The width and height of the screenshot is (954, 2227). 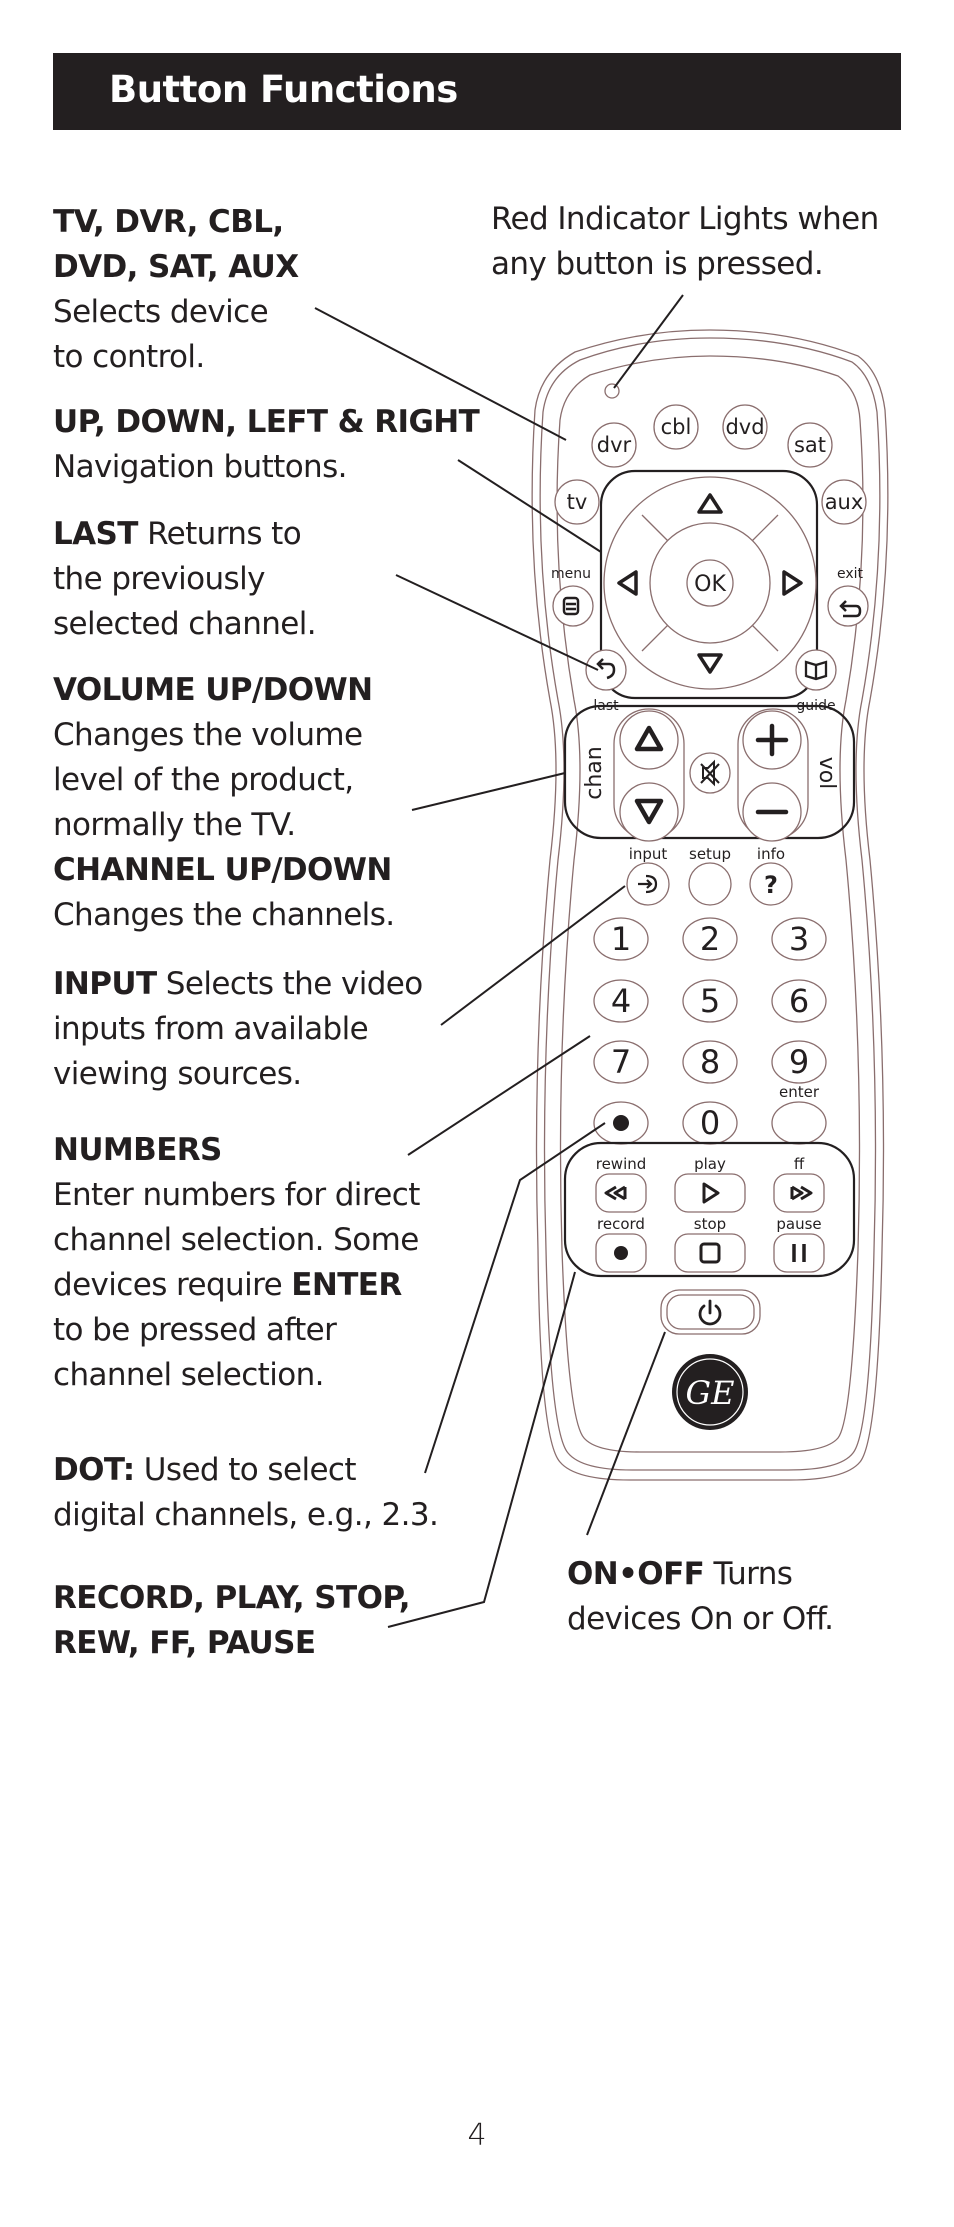 What do you see at coordinates (710, 1062) in the screenshot?
I see `number-label-8: 8` at bounding box center [710, 1062].